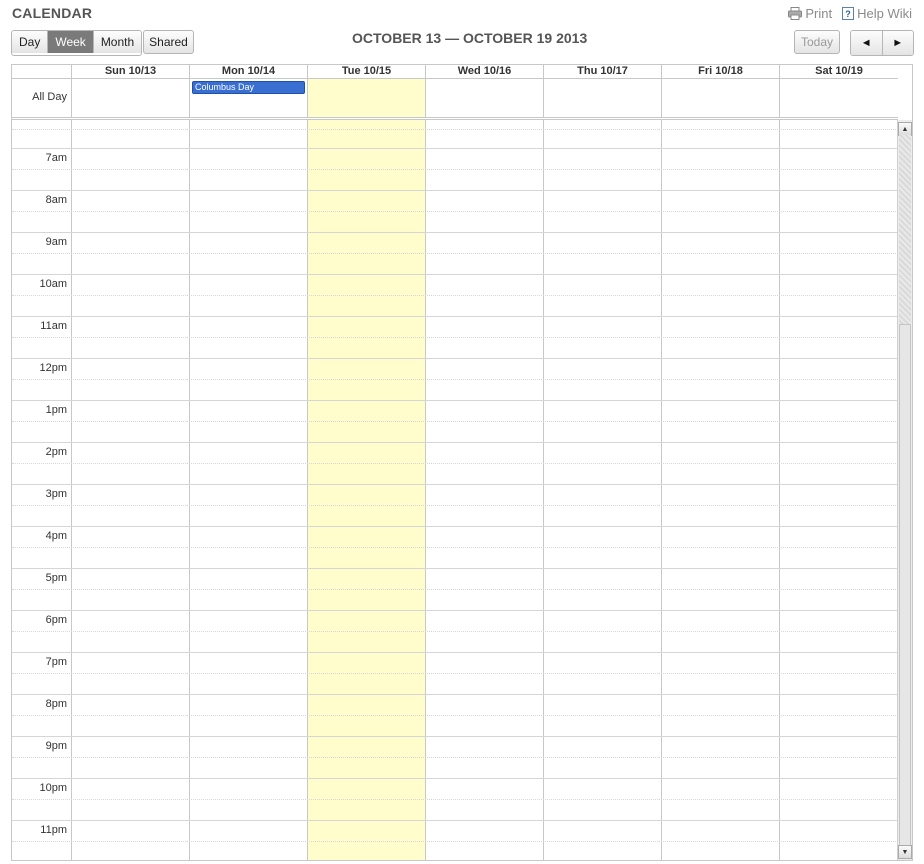 The image size is (924, 864). What do you see at coordinates (795, 13) in the screenshot?
I see `printer-icon` at bounding box center [795, 13].